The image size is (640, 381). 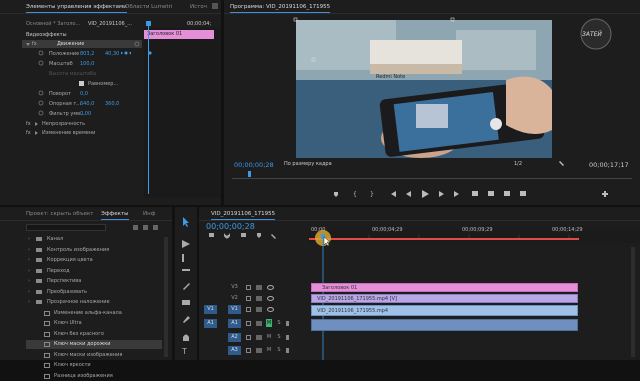 What do you see at coordinates (186, 319) in the screenshot?
I see `pen-tool-icon` at bounding box center [186, 319].